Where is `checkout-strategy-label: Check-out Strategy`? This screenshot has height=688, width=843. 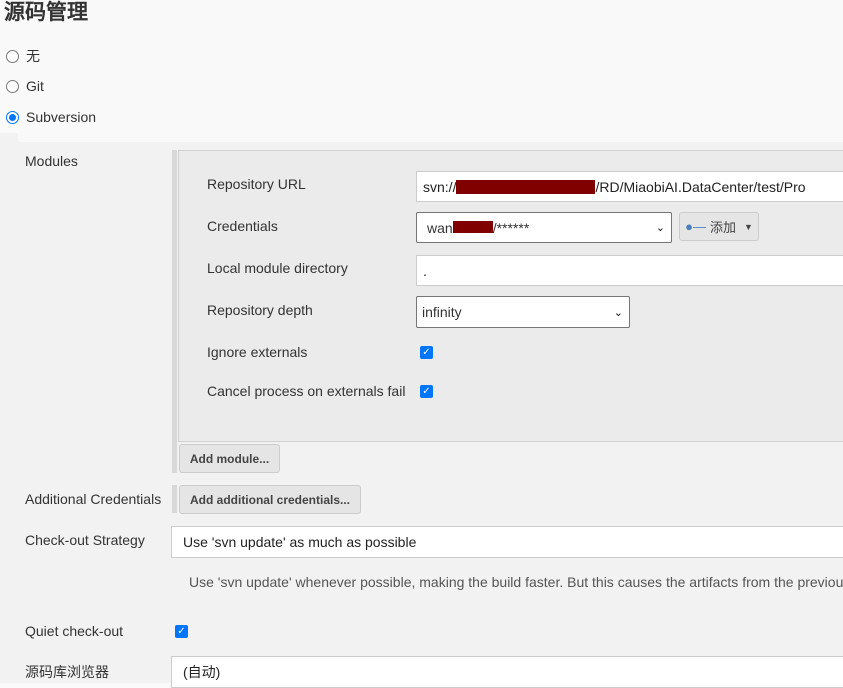 checkout-strategy-label: Check-out Strategy is located at coordinates (85, 540).